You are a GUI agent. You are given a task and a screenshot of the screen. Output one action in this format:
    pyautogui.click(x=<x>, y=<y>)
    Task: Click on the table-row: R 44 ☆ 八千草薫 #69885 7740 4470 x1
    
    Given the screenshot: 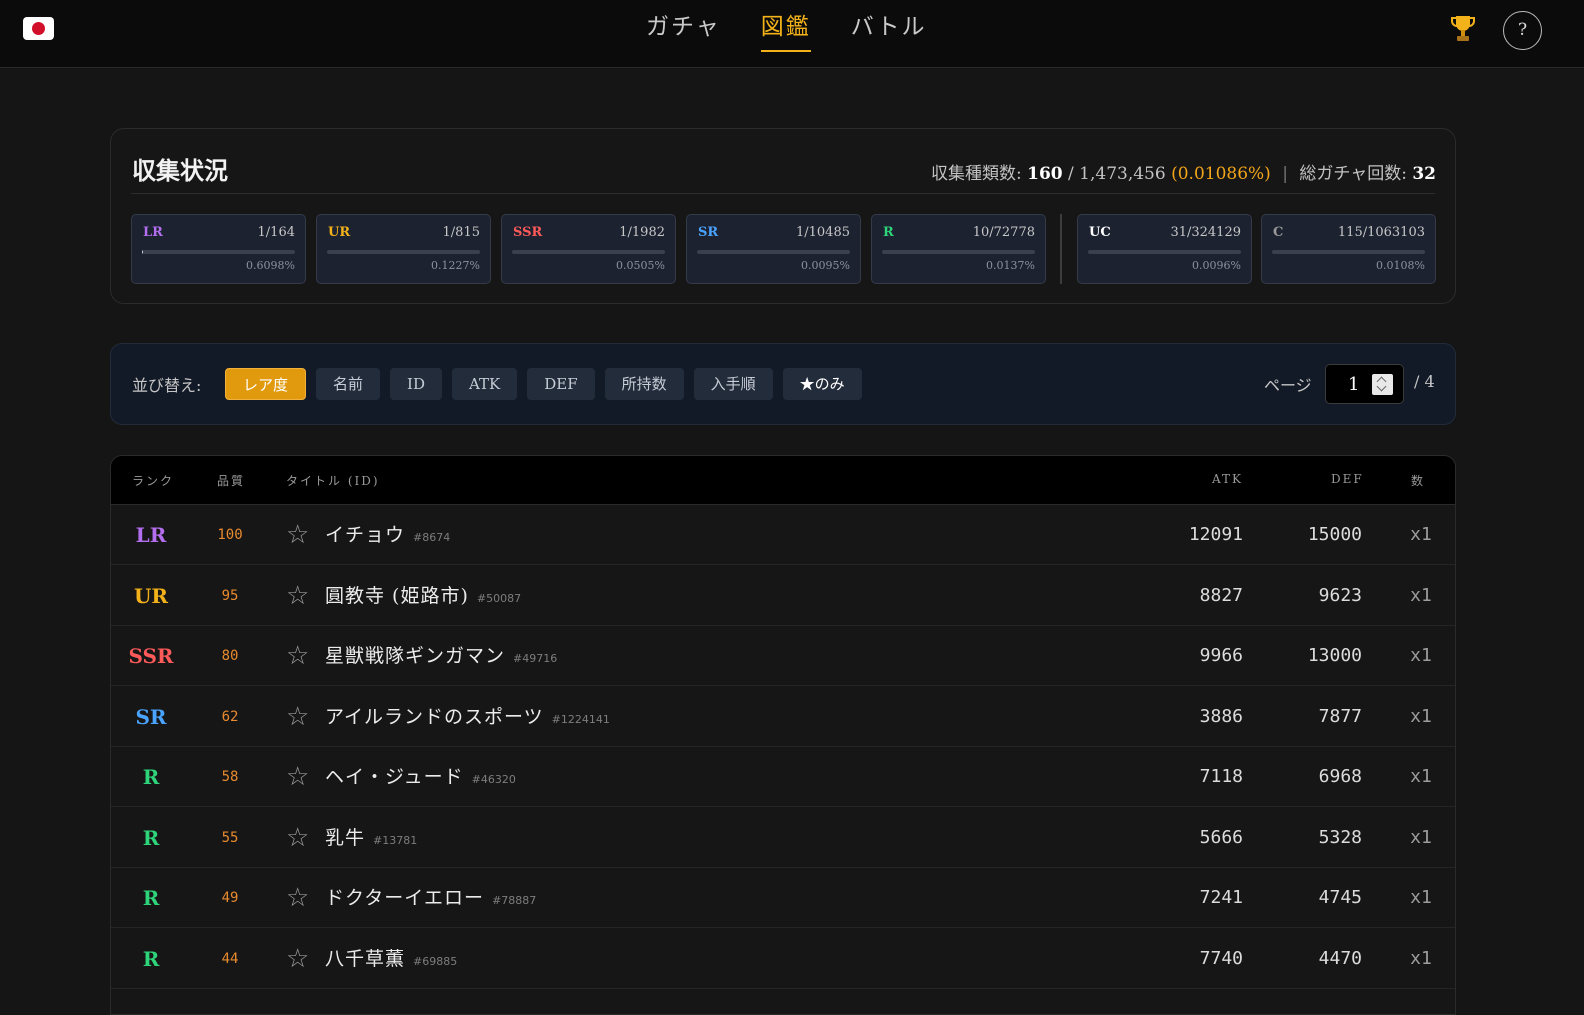 What is the action you would take?
    pyautogui.click(x=783, y=959)
    